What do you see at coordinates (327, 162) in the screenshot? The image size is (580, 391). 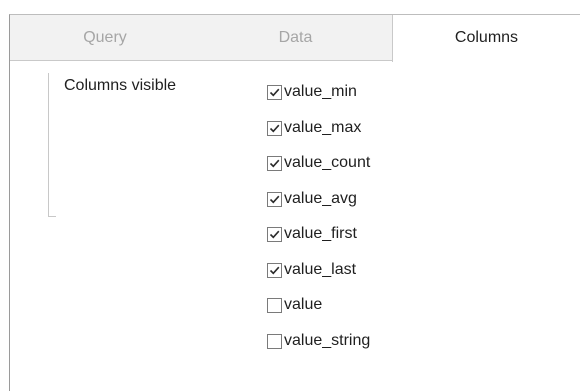 I see `column-option-label: value_count` at bounding box center [327, 162].